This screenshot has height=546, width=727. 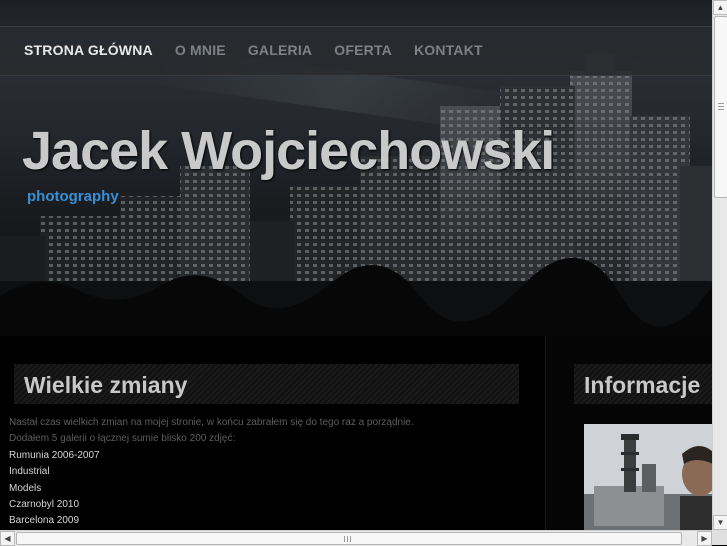 I want to click on horizontal-scroll-thumb, so click(x=349, y=538).